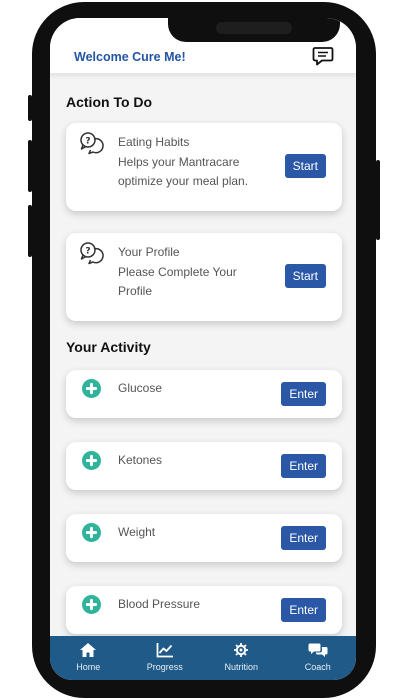  Describe the element at coordinates (241, 658) in the screenshot. I see `nav-item-nutrition: Nutrition` at that location.